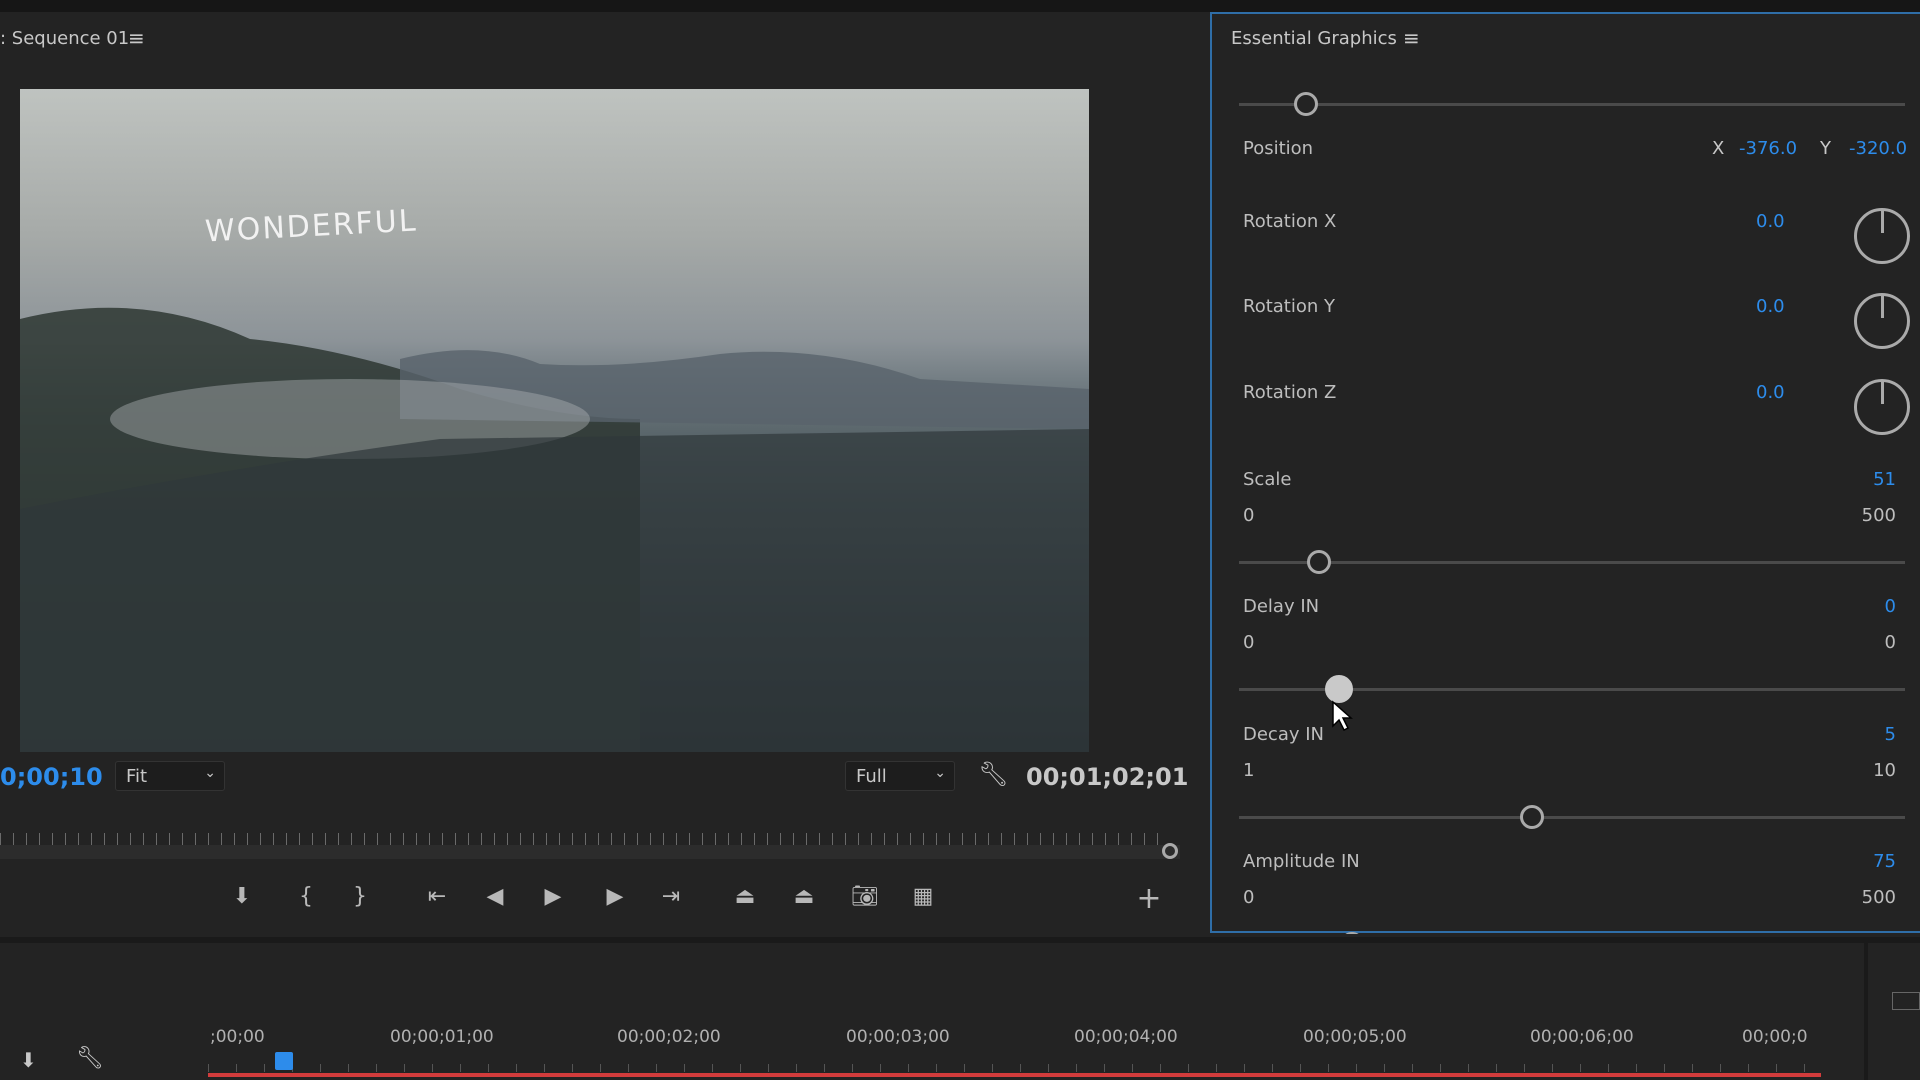 The height and width of the screenshot is (1080, 1920). Describe the element at coordinates (1878, 148) in the screenshot. I see `position-y-value: -320.0` at that location.